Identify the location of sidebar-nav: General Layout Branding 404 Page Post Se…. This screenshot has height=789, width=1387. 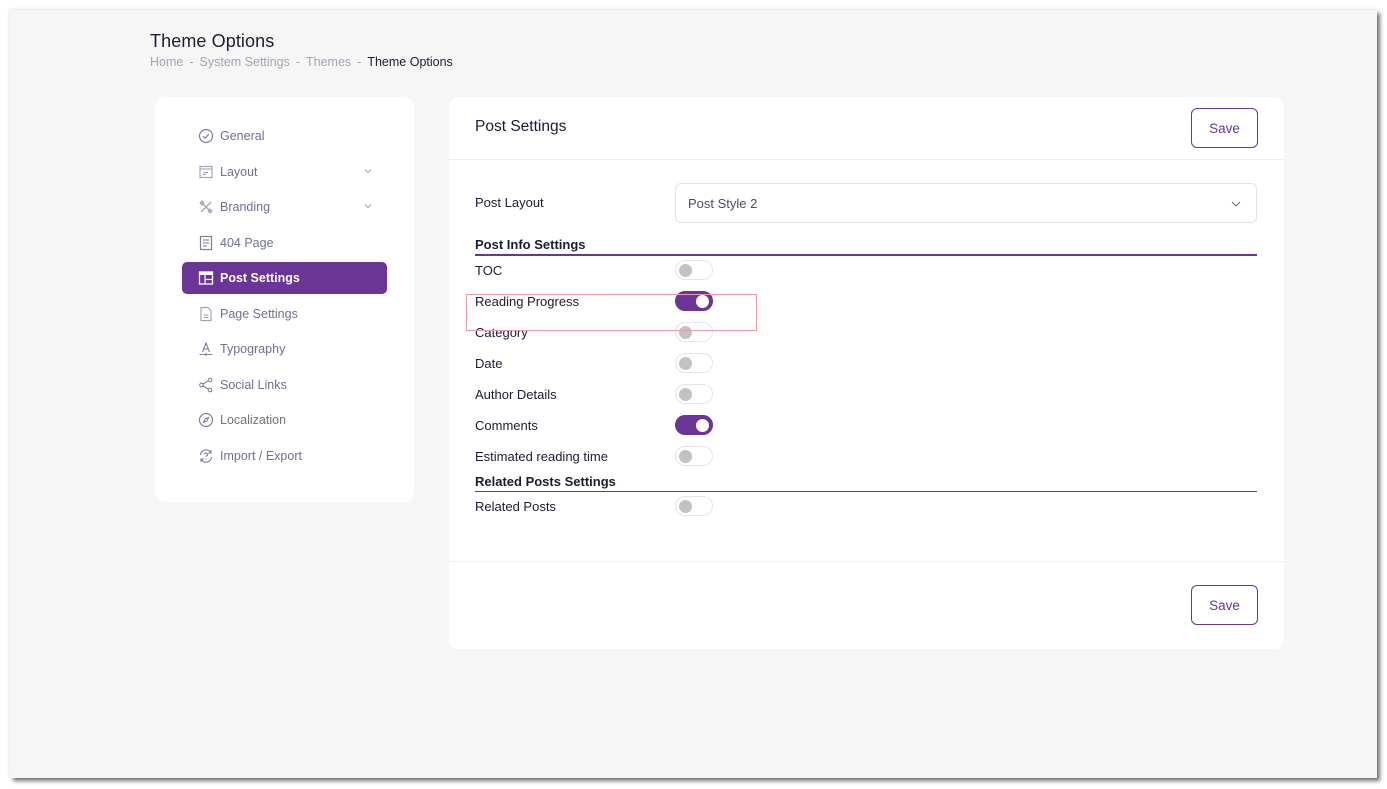
(284, 297).